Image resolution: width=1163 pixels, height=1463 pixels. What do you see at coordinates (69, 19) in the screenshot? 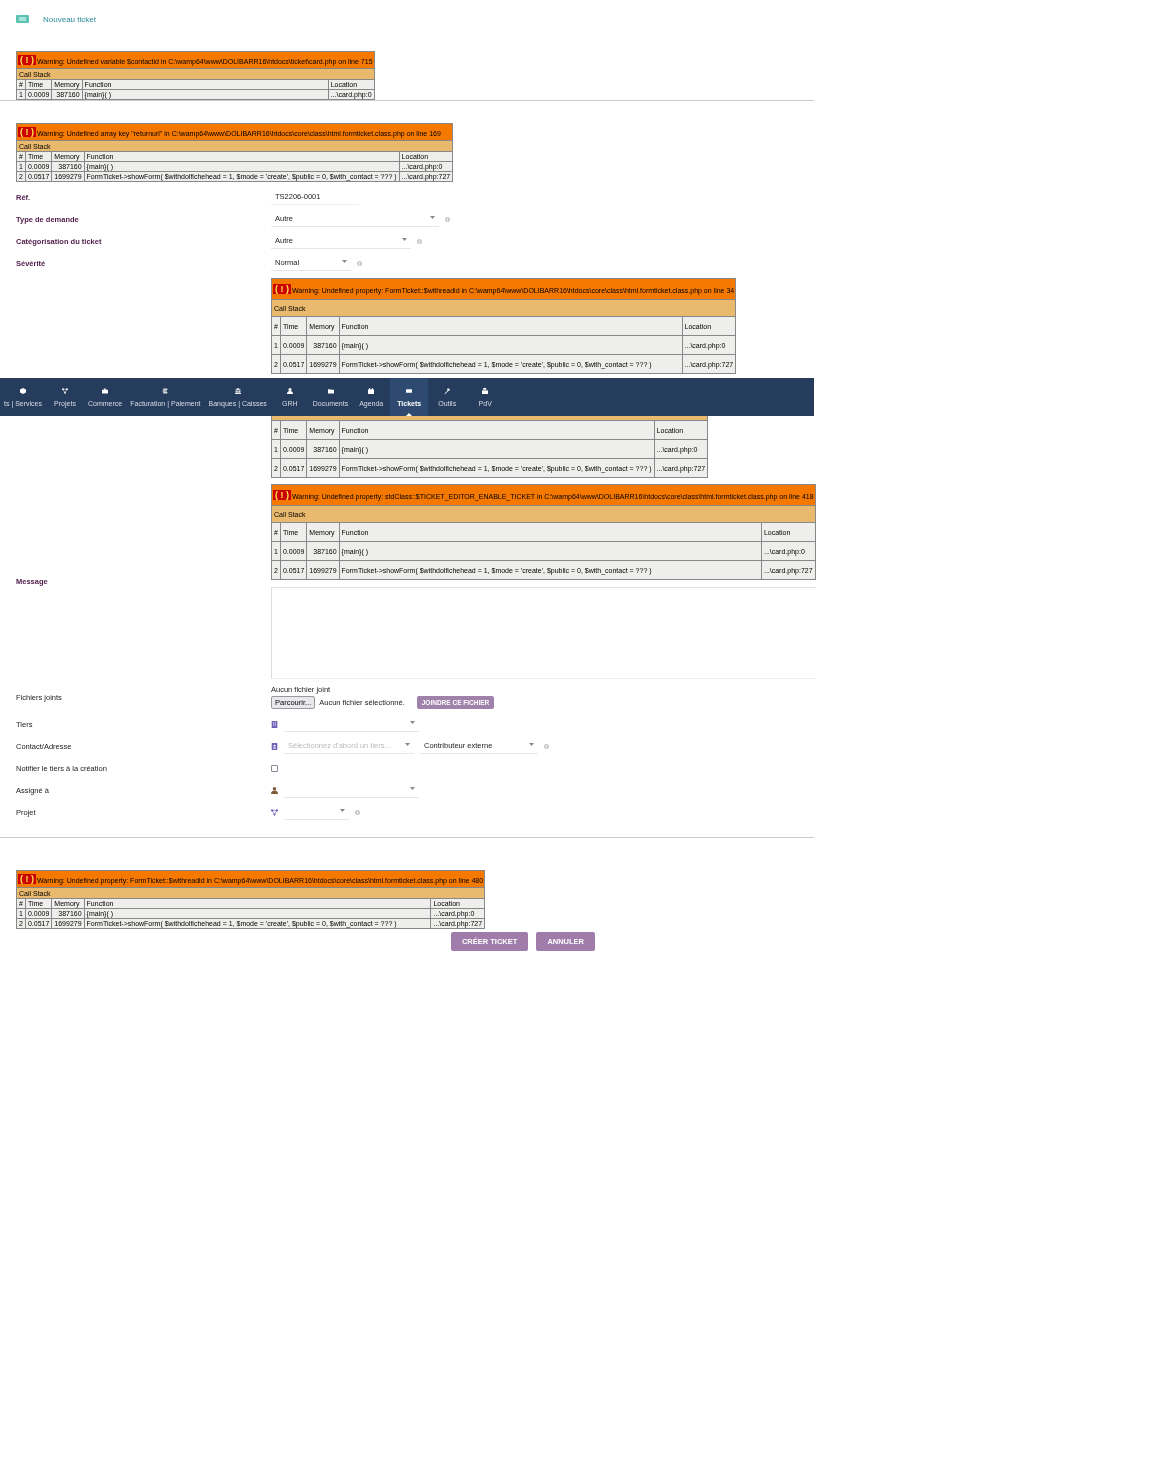
I see `page-title: Nouveau ticket` at bounding box center [69, 19].